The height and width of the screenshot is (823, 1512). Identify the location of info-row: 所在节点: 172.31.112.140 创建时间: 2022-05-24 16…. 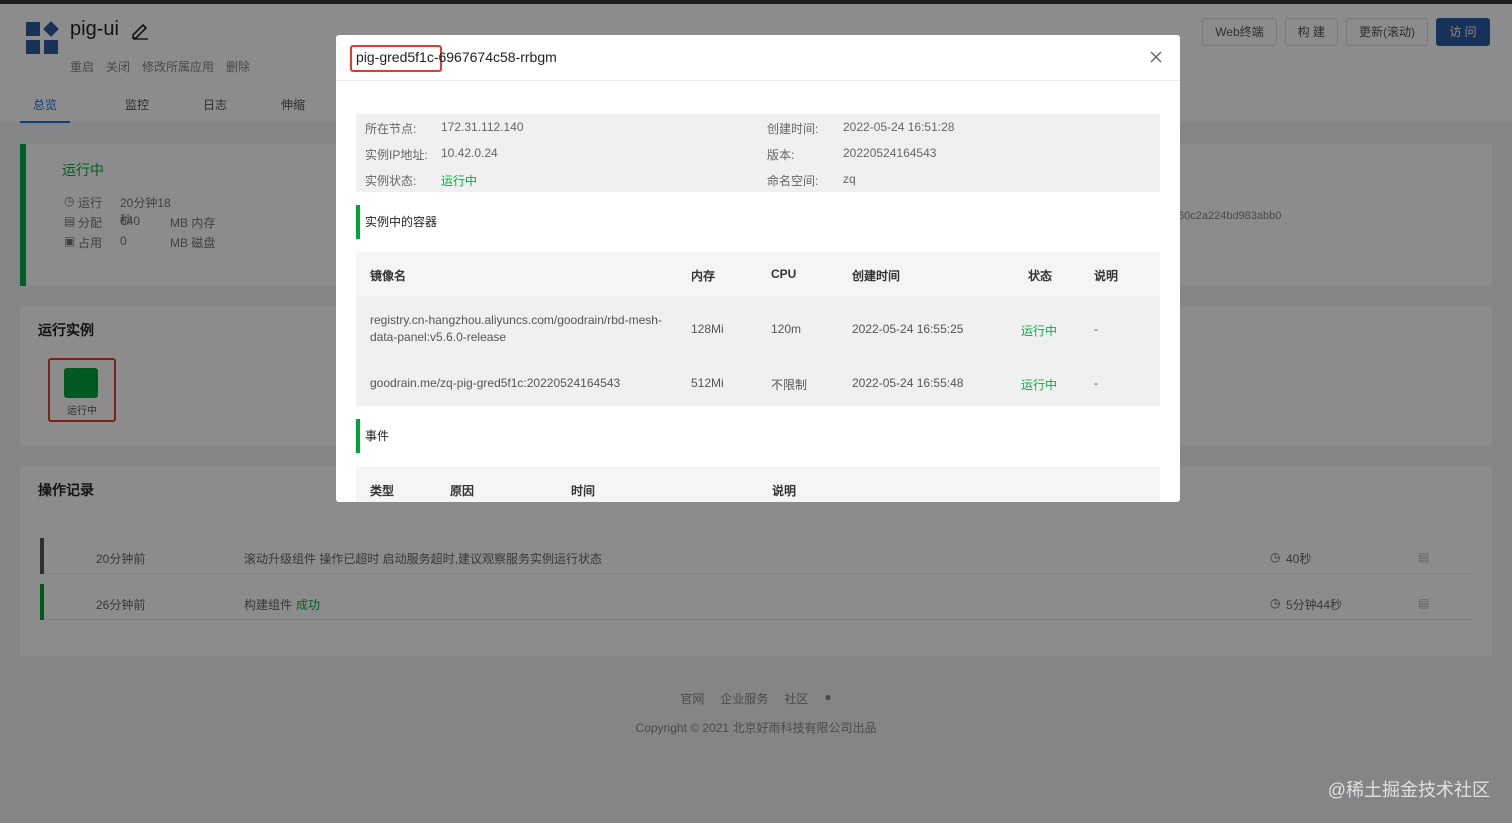
(660, 128).